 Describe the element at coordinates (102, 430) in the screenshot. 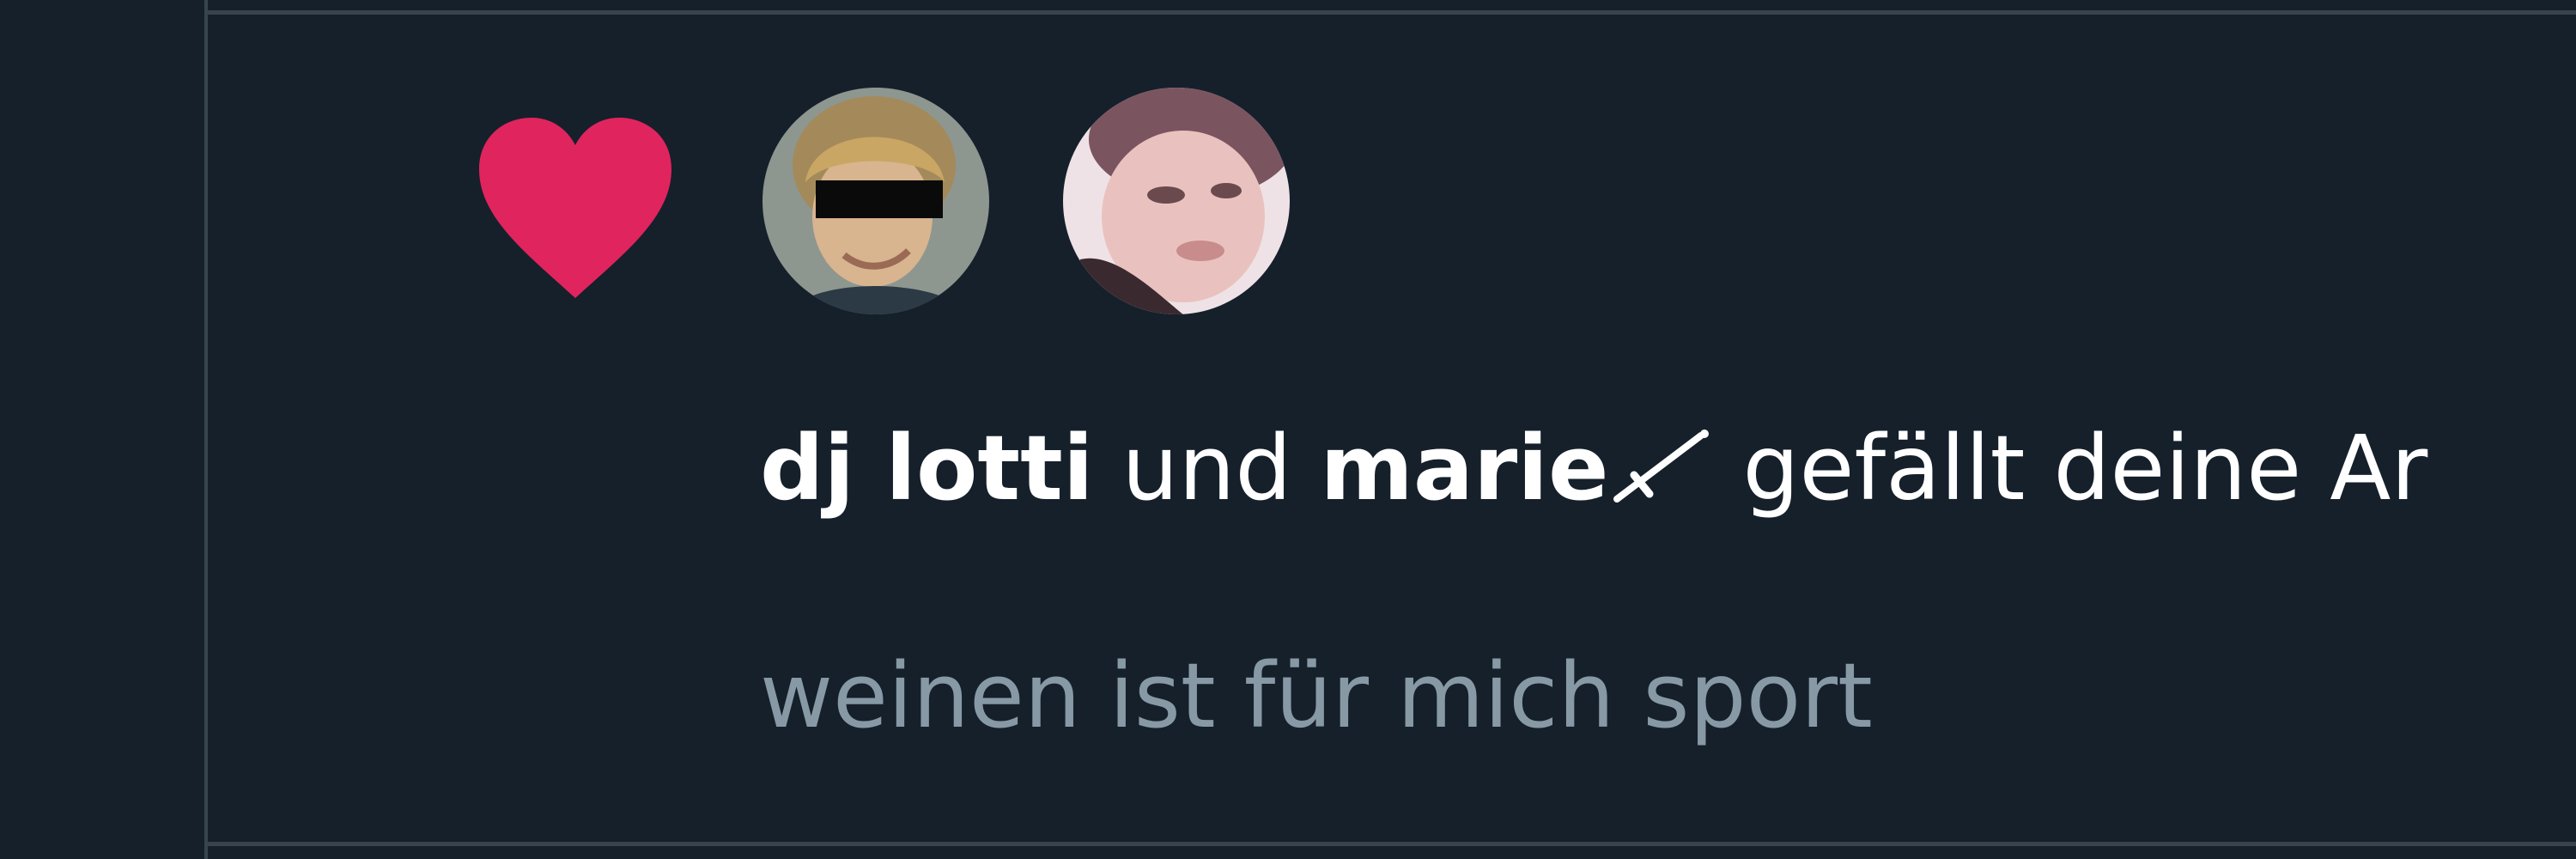

I see `left-gutter` at that location.